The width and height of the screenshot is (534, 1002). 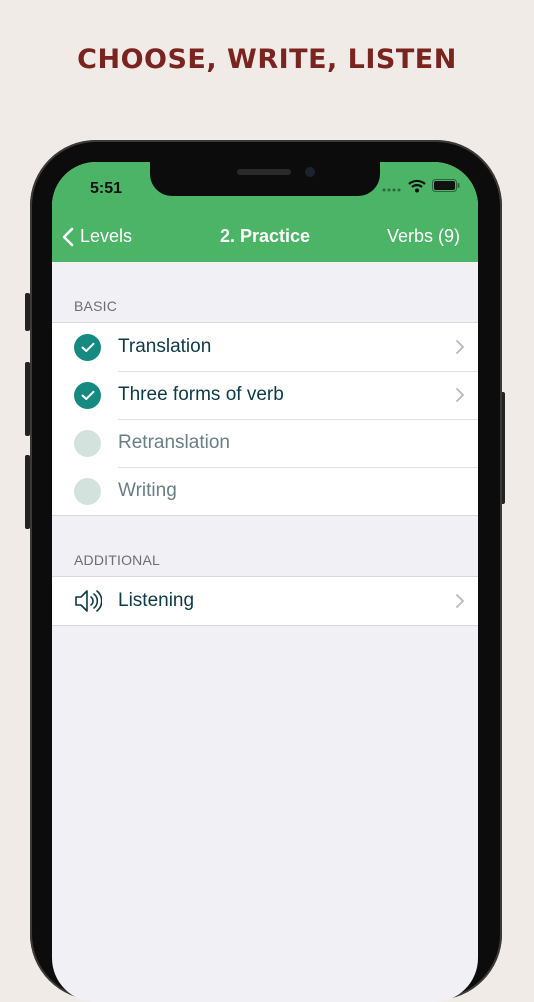 What do you see at coordinates (417, 188) in the screenshot?
I see `wifi-icon` at bounding box center [417, 188].